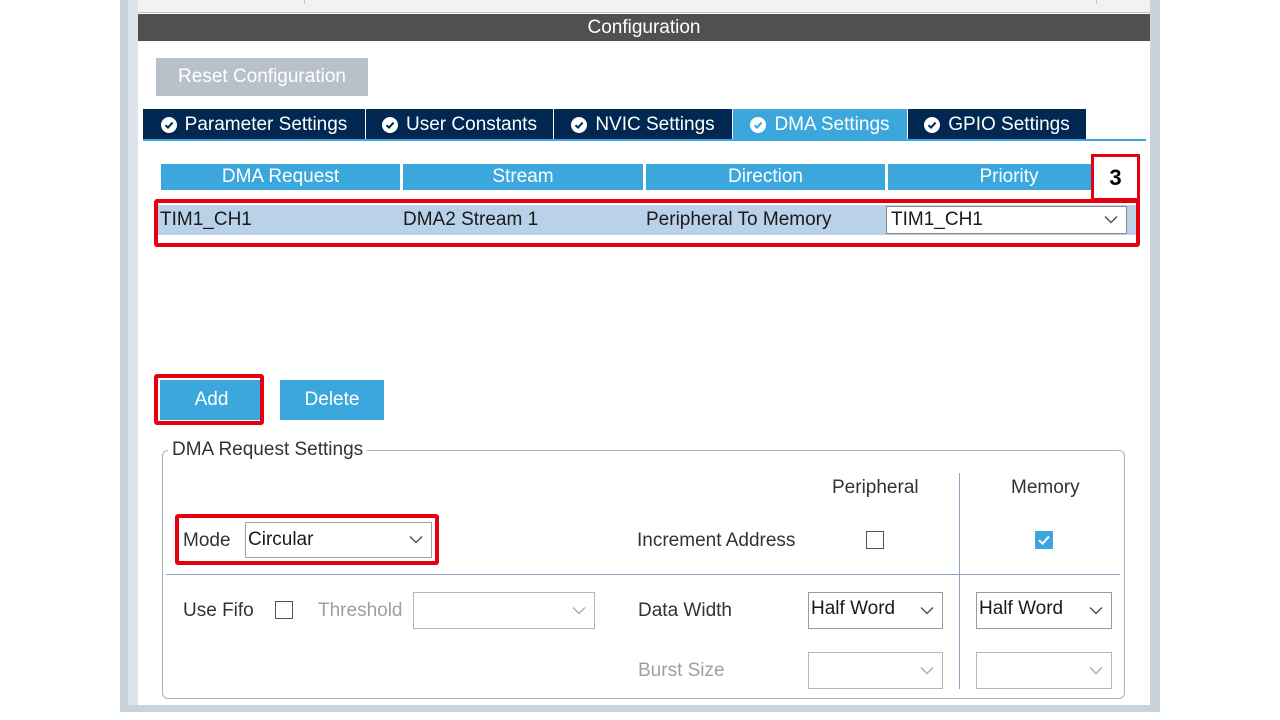  Describe the element at coordinates (832, 124) in the screenshot. I see `tab-label: DMA Settings` at that location.